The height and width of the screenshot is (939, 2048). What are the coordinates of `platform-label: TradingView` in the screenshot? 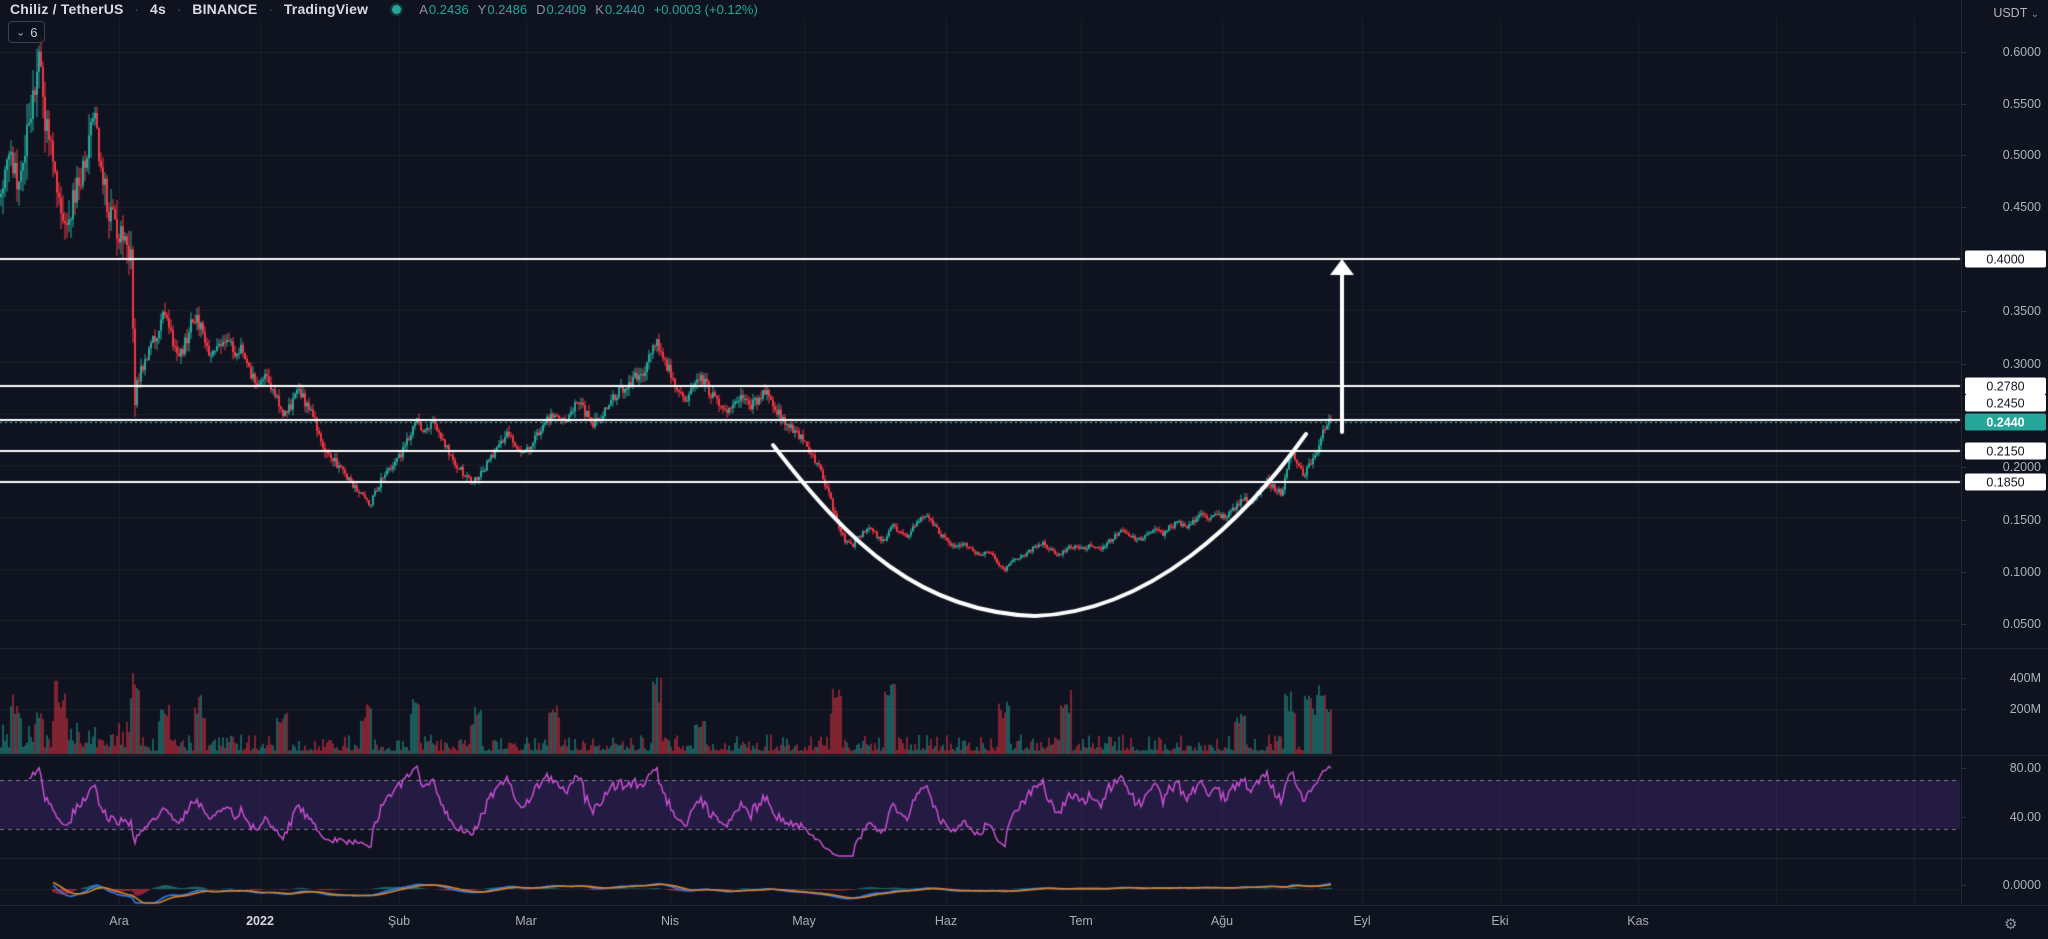 It's located at (326, 9).